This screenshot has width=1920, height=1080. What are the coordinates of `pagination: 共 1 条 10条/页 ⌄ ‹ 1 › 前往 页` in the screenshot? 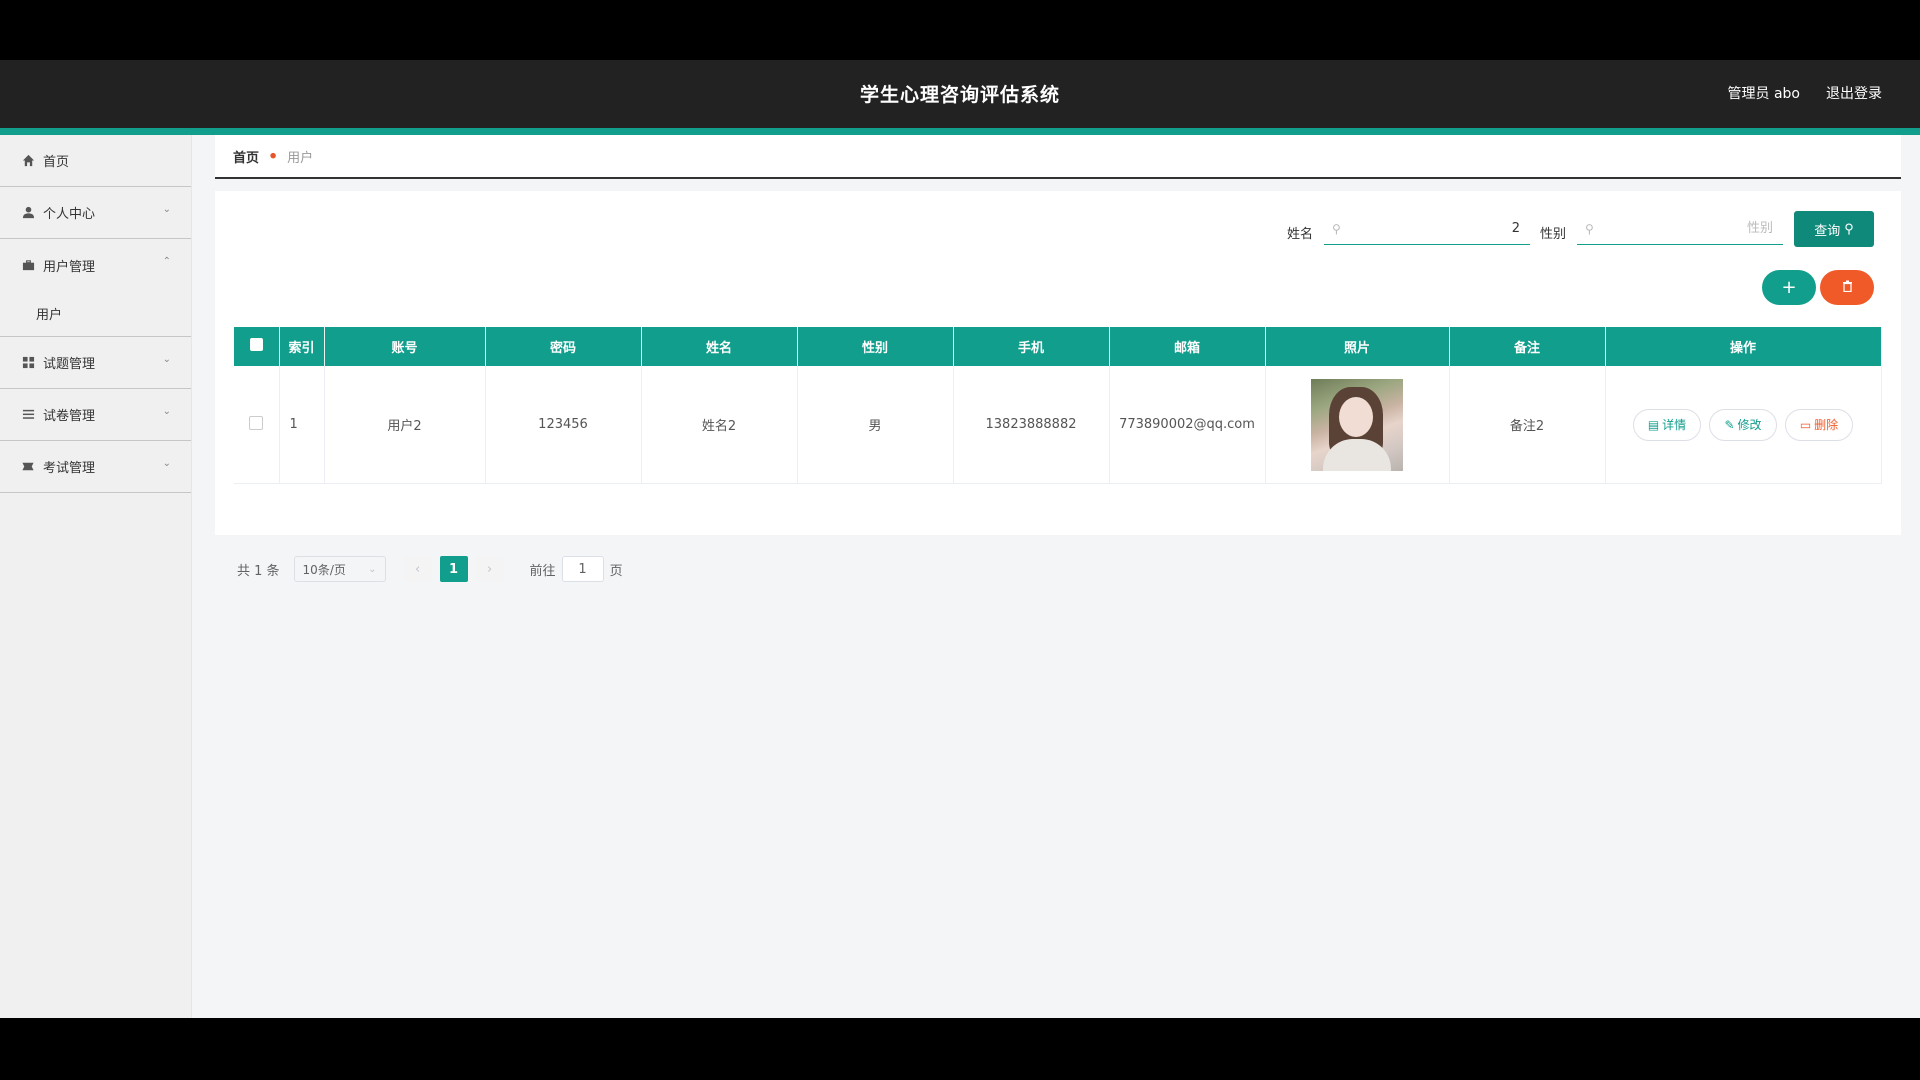 It's located at (430, 569).